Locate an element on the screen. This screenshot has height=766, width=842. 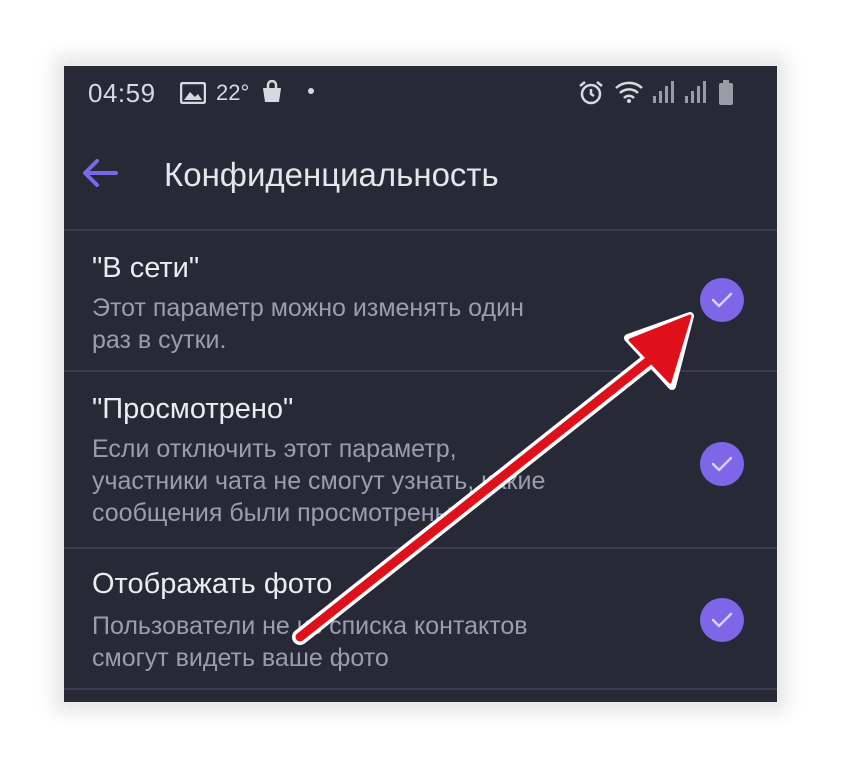
description-line: раз в сутки. is located at coordinates (159, 340).